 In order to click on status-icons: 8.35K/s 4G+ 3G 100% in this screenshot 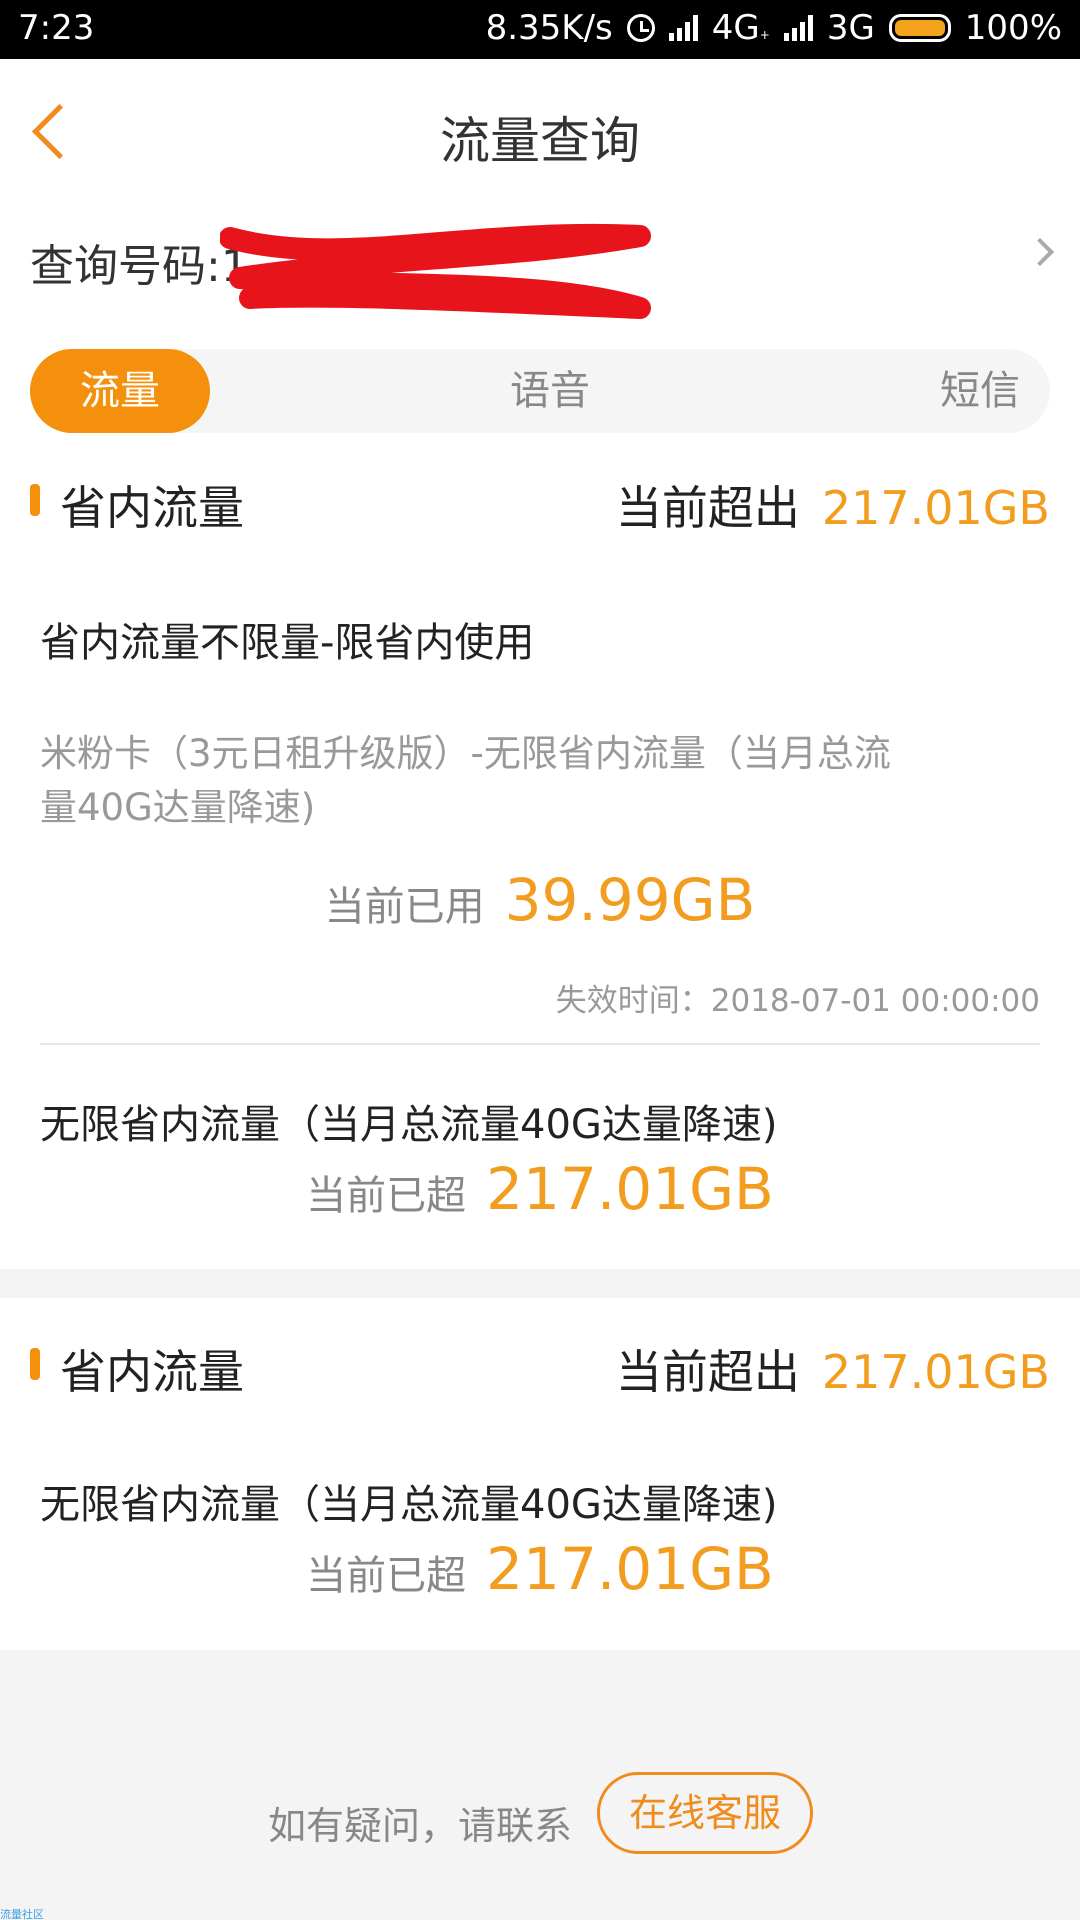, I will do `click(774, 28)`.